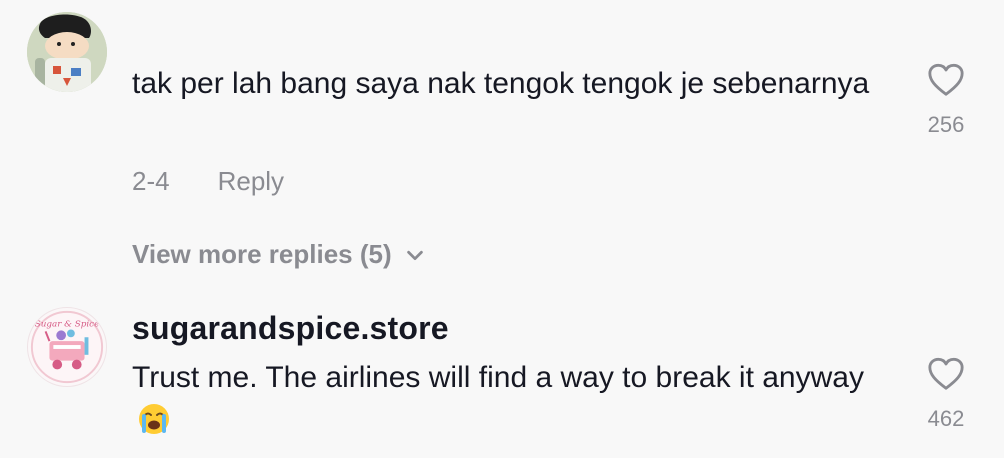 The image size is (1004, 458). I want to click on avatar-image, so click(67, 52).